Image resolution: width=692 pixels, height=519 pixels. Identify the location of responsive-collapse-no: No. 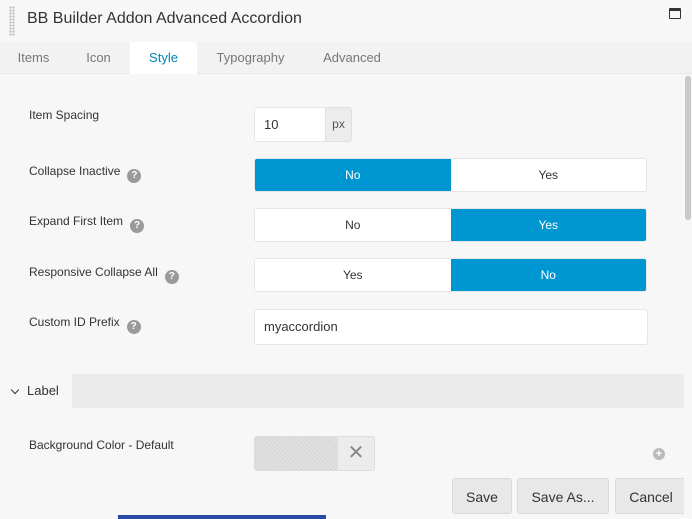
(548, 275).